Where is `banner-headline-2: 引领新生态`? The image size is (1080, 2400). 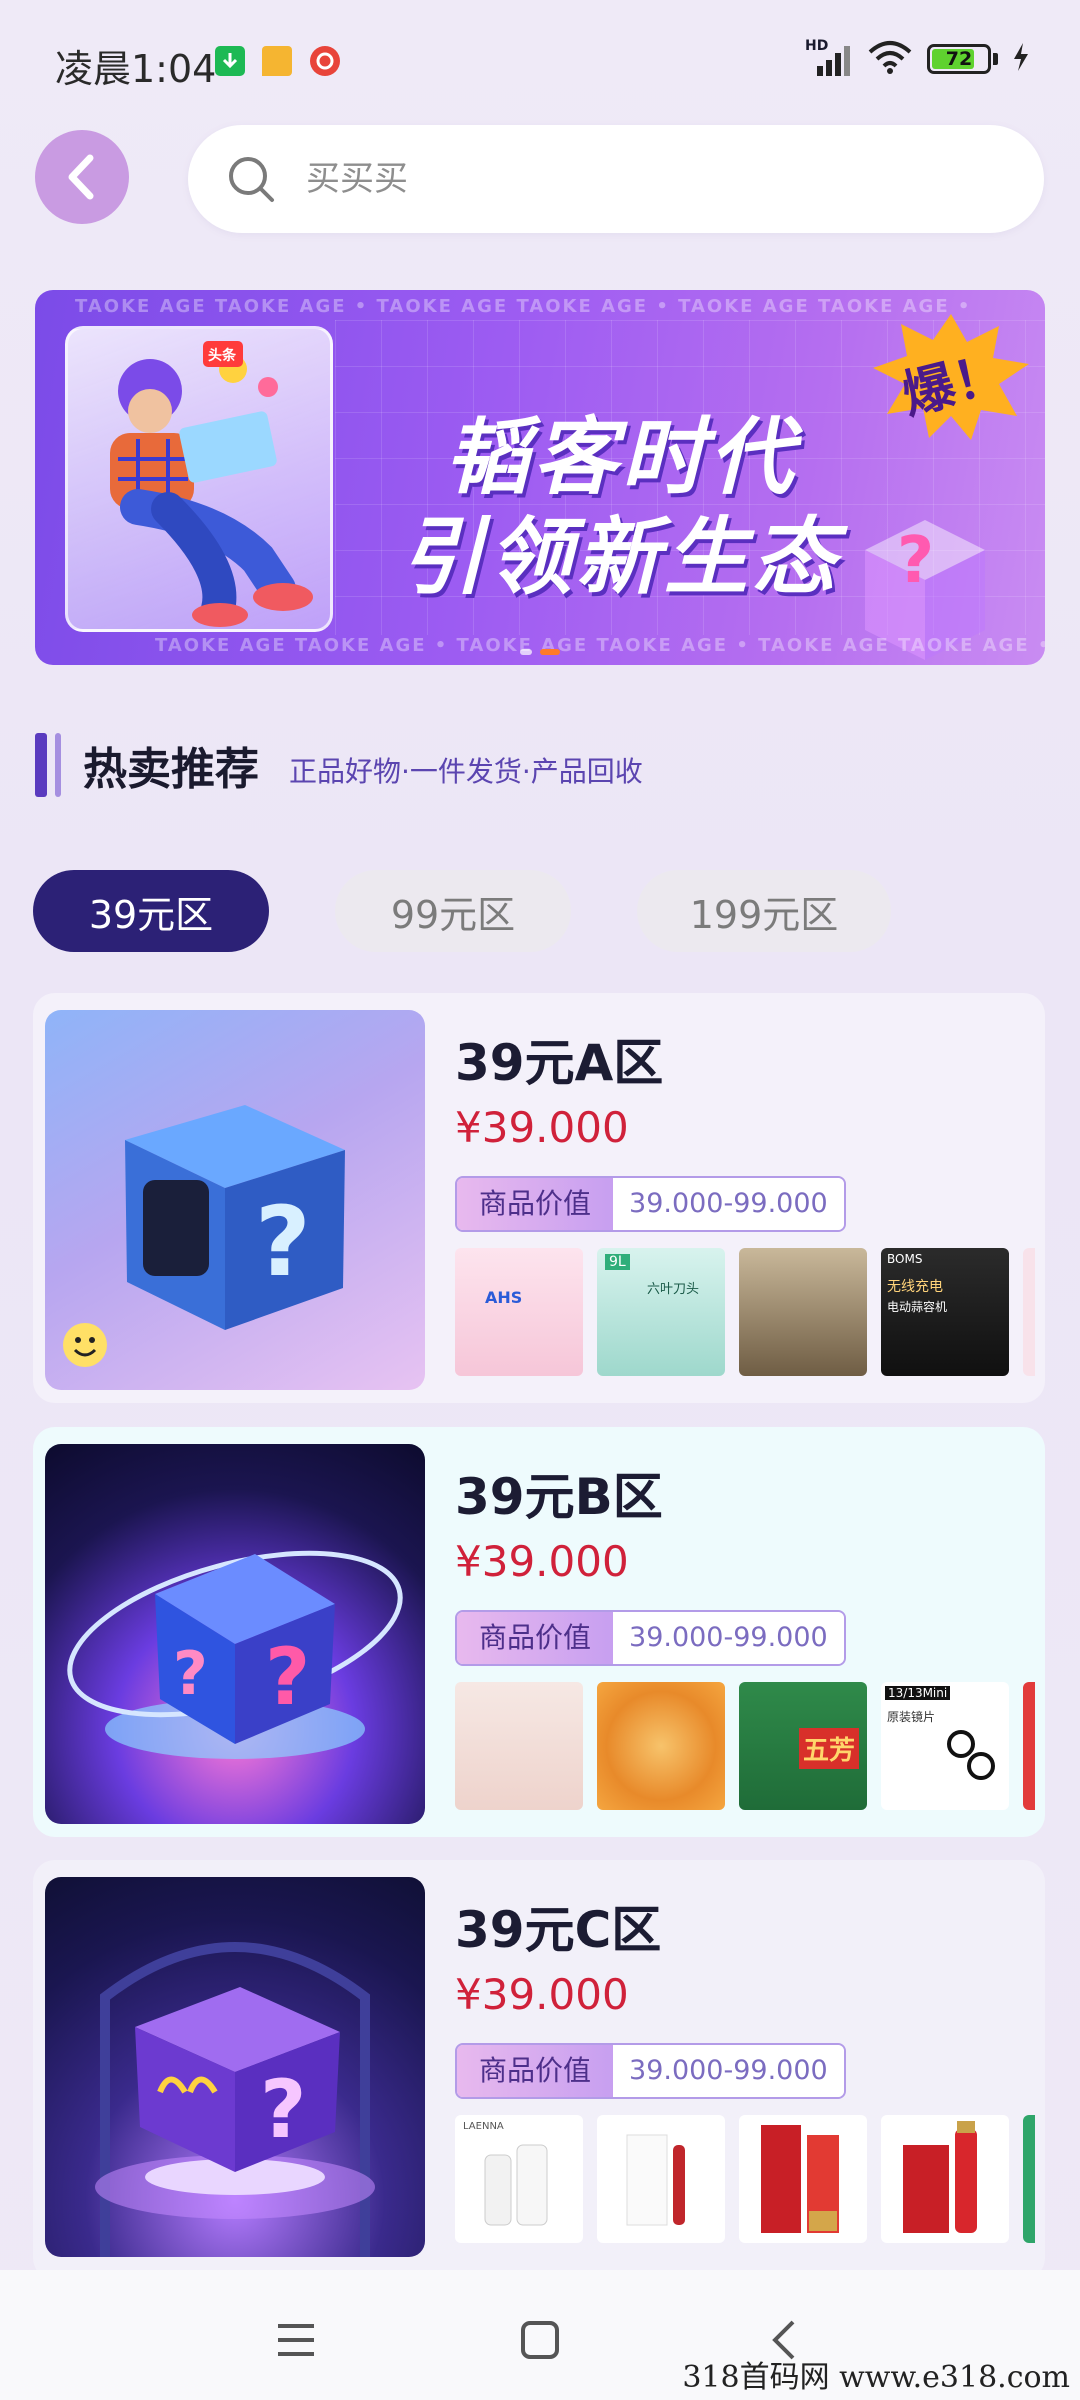 banner-headline-2: 引领新生态 is located at coordinates (620, 557).